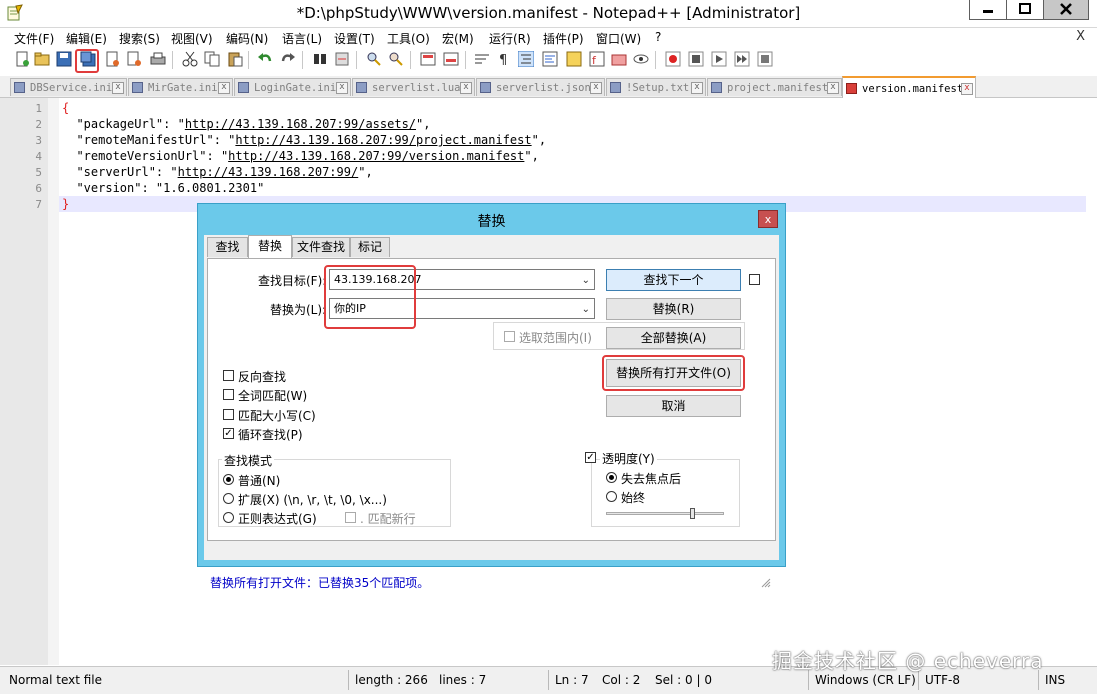 The height and width of the screenshot is (694, 1097). Describe the element at coordinates (413, 87) in the screenshot. I see `tab-serverlist-lua: serverlist.lua x` at that location.